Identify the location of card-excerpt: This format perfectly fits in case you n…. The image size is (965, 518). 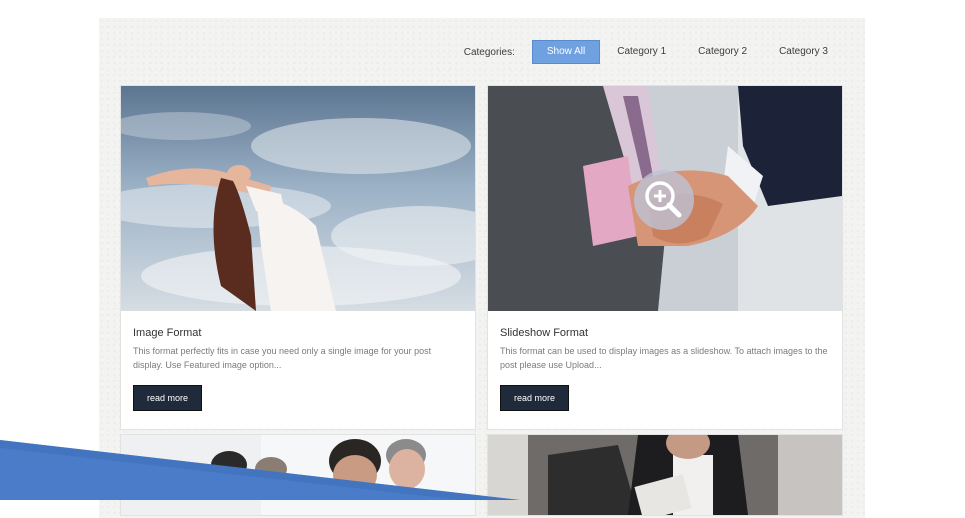
(282, 358).